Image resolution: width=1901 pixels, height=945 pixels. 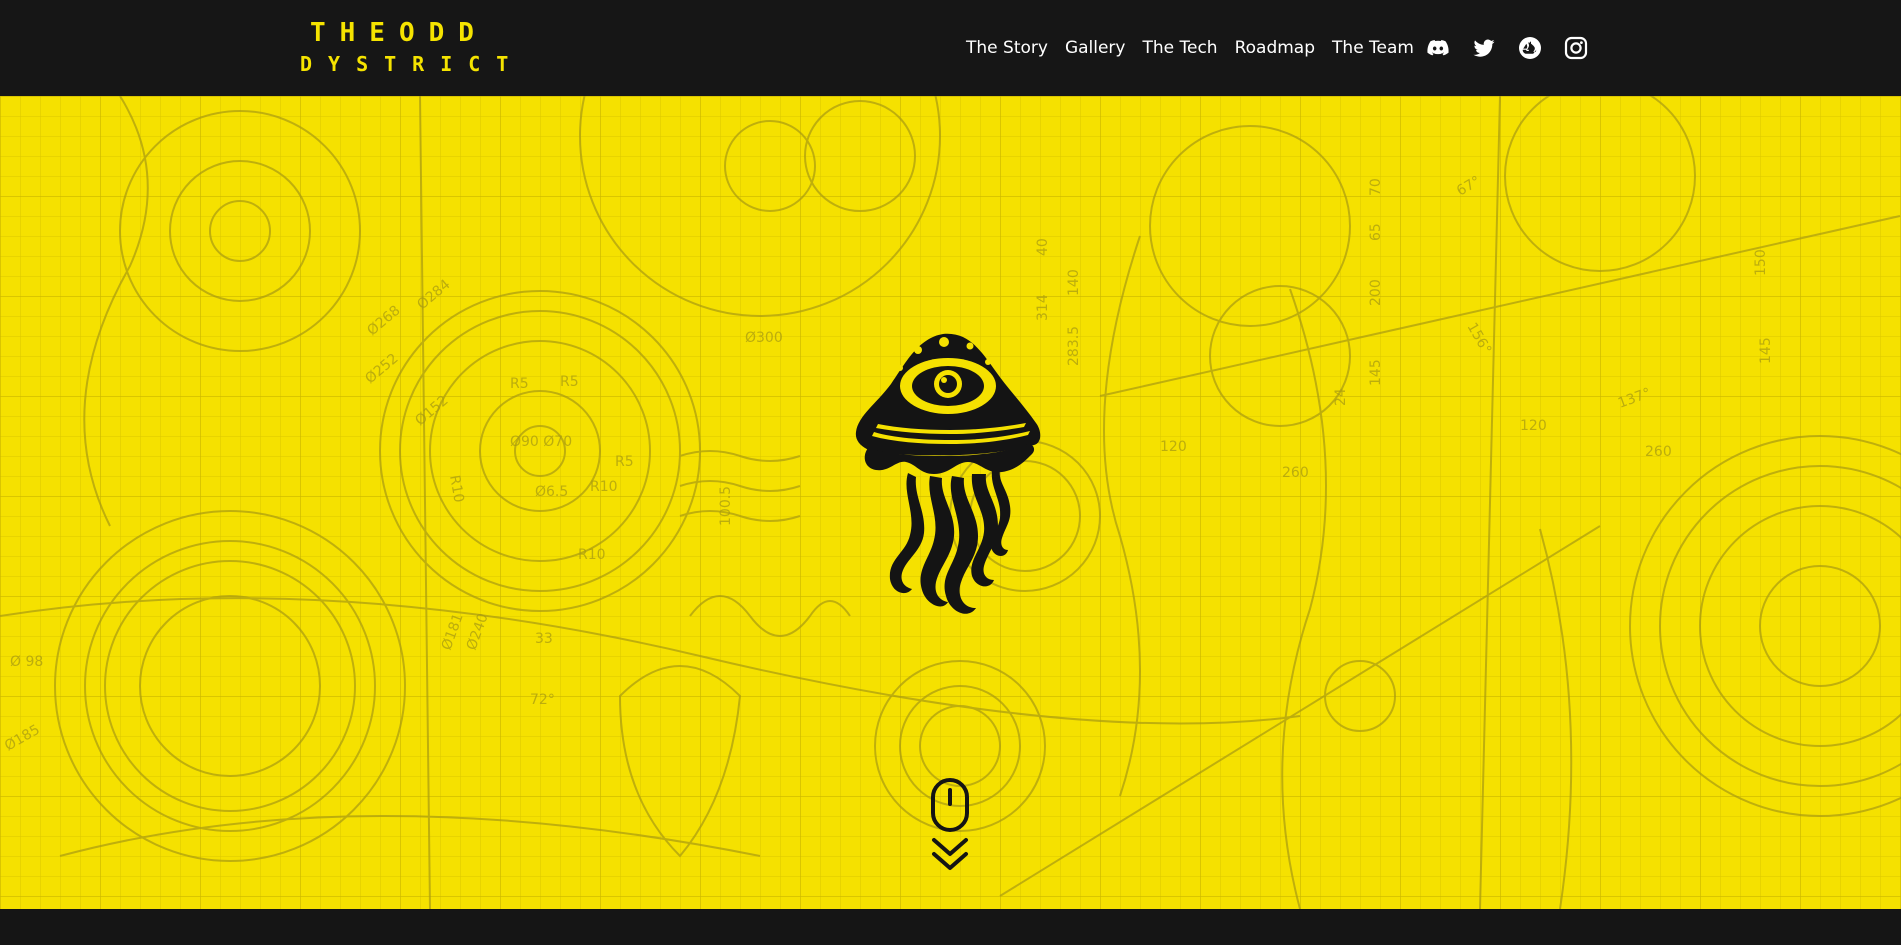 I want to click on twitter-icon, so click(x=1484, y=48).